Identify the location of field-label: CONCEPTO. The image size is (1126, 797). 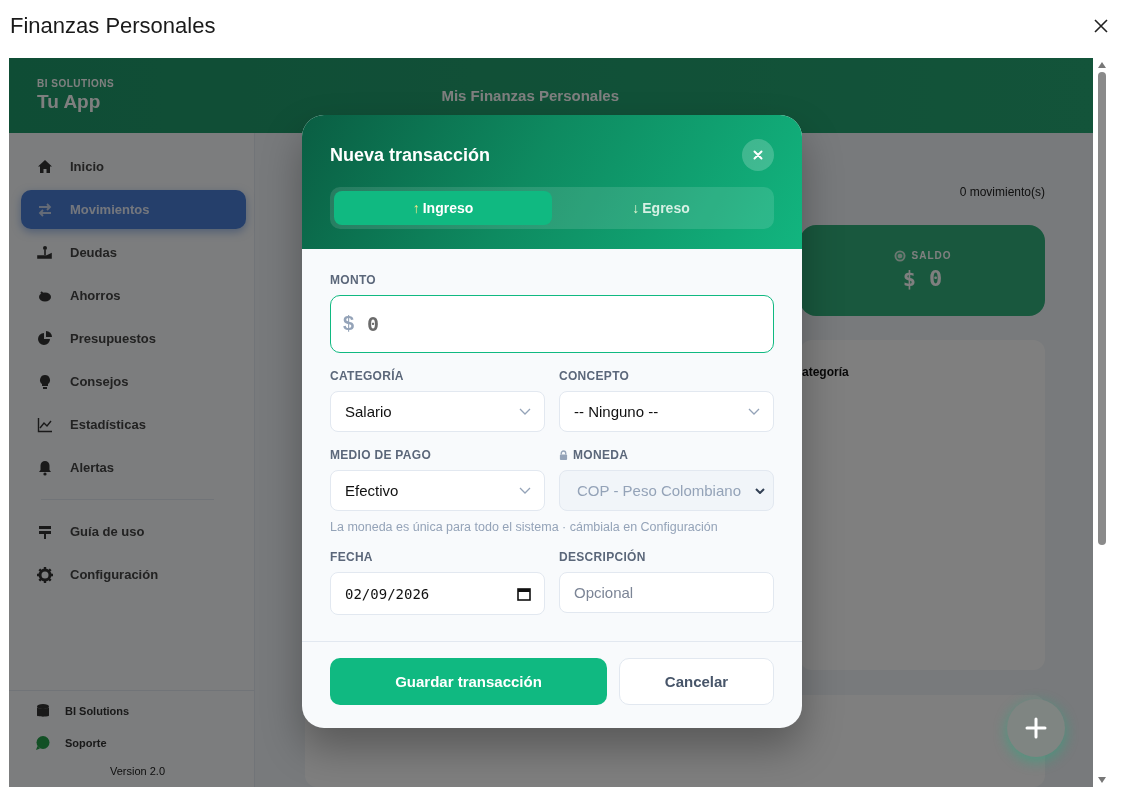
(594, 376).